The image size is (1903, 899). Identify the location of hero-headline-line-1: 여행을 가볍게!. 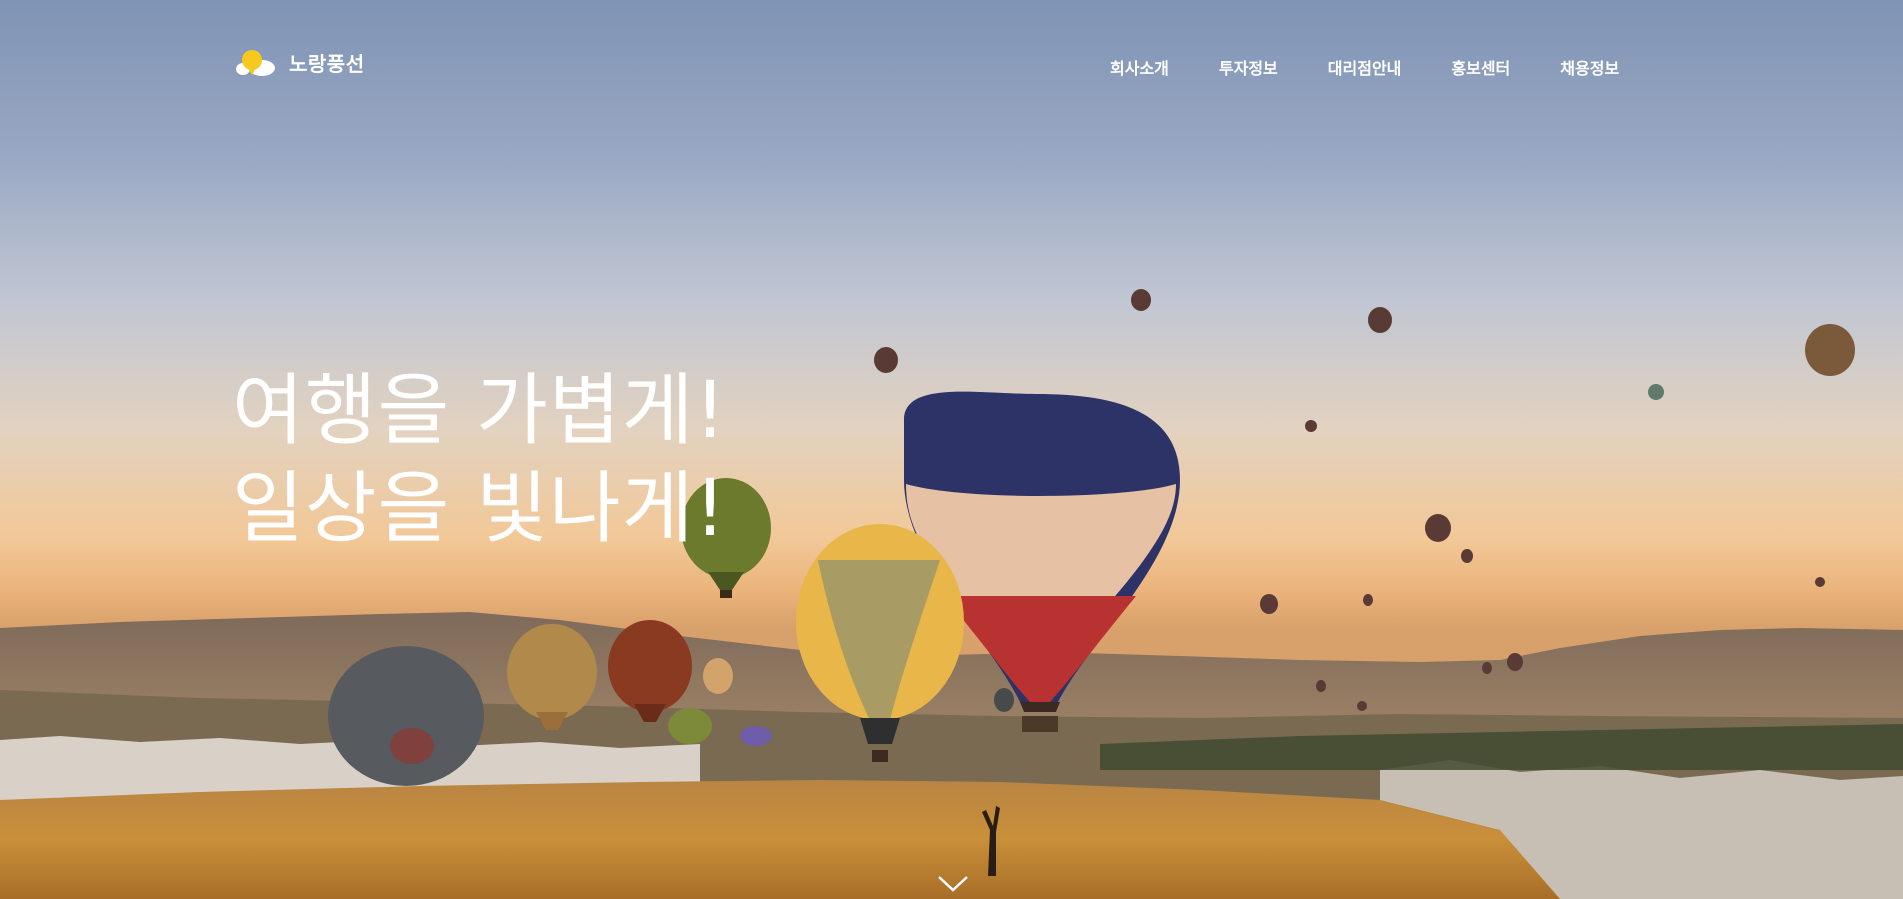
(479, 411).